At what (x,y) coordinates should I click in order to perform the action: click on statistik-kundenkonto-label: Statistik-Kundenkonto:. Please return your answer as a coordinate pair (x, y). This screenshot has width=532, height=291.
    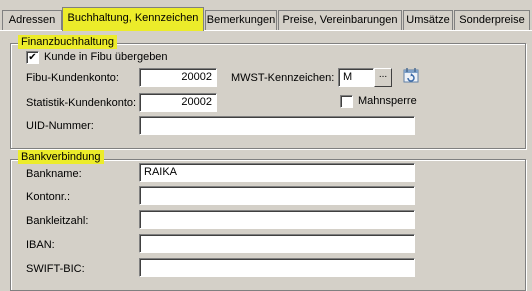
    Looking at the image, I should click on (81, 103).